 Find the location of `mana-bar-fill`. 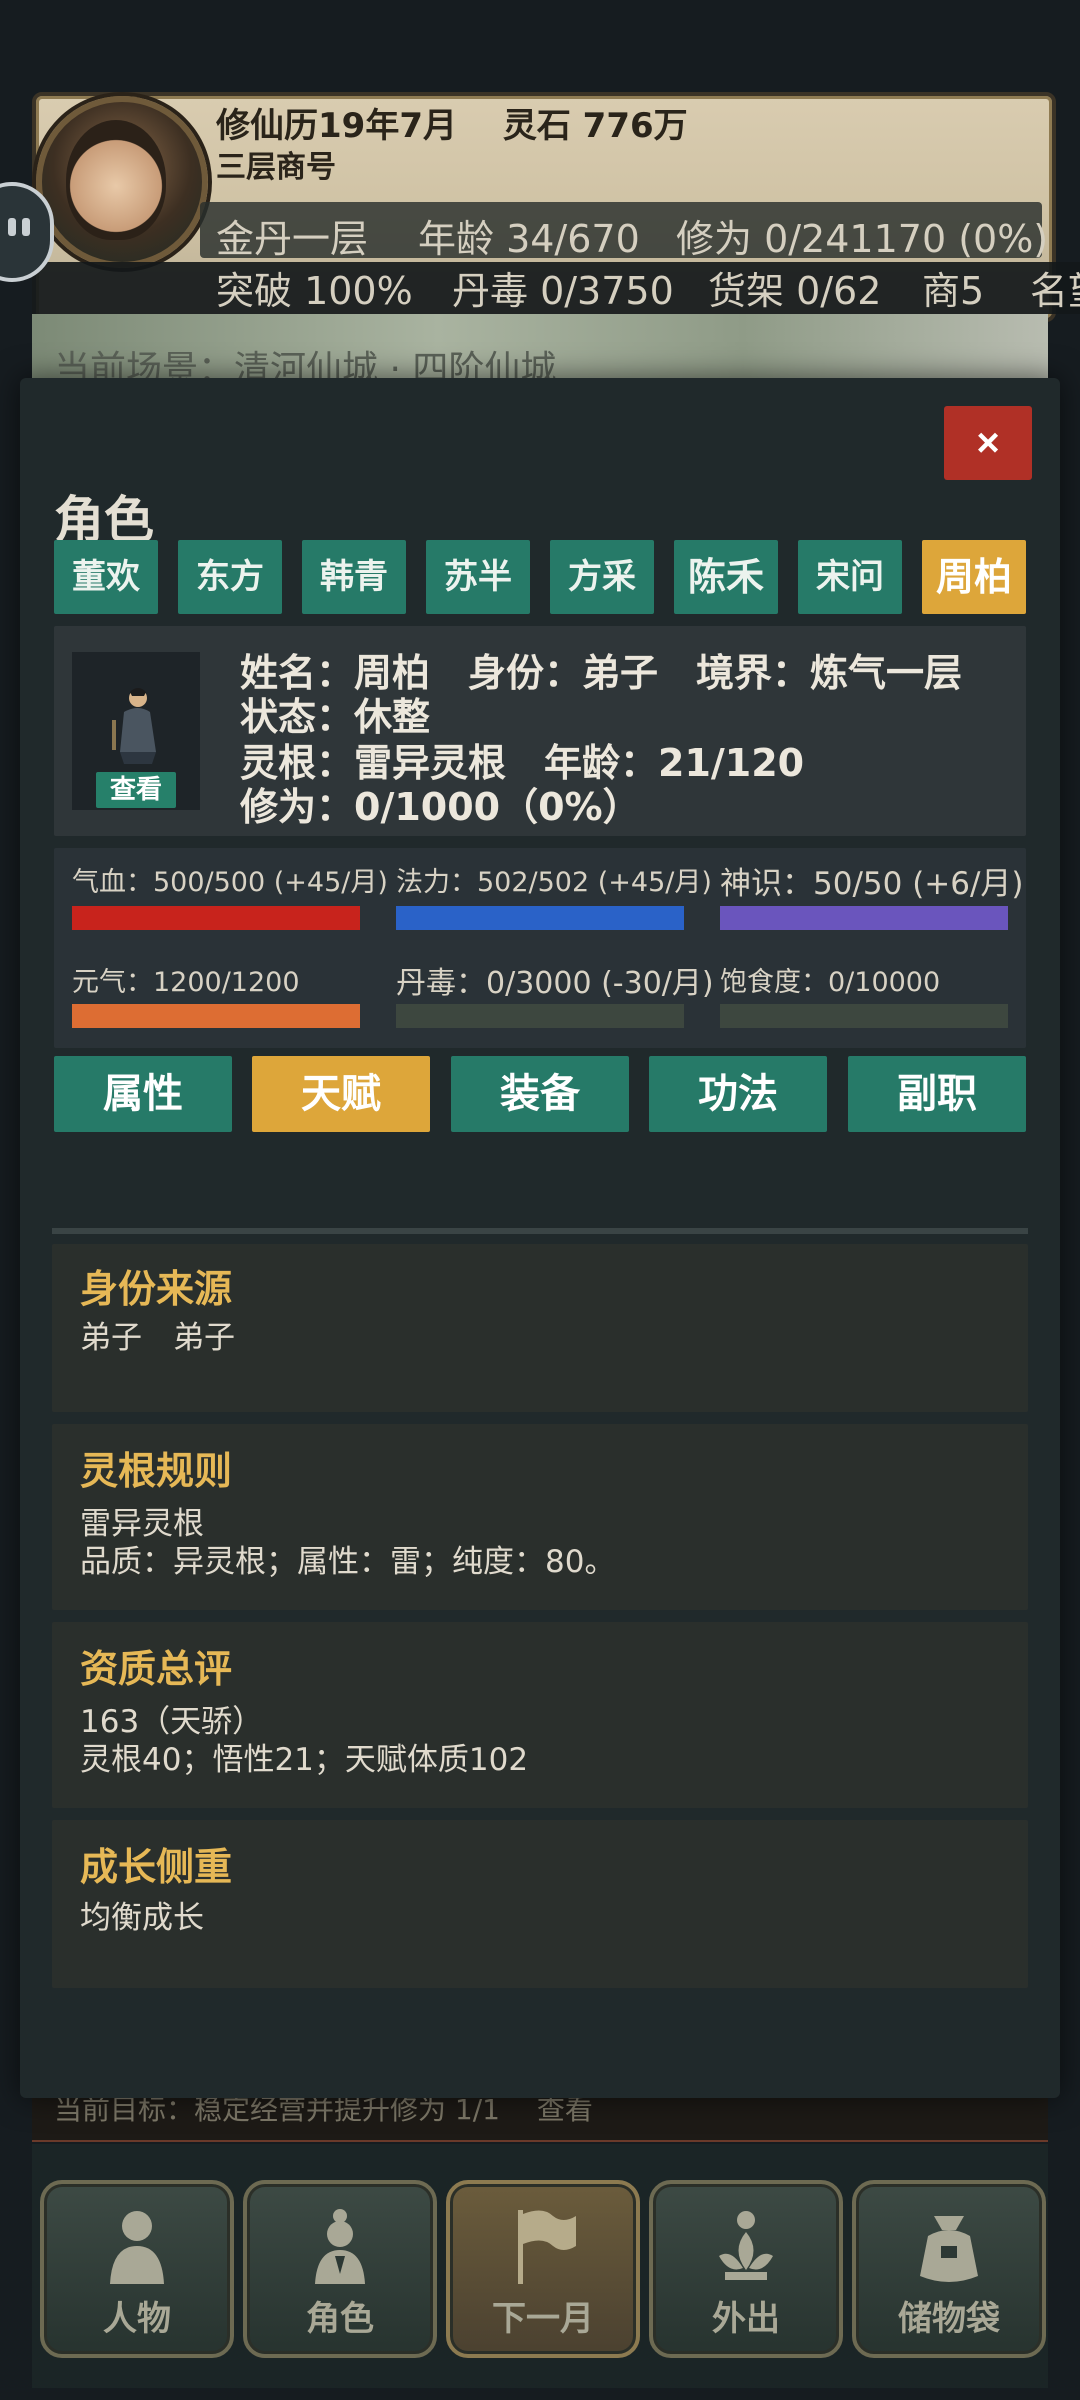

mana-bar-fill is located at coordinates (540, 918).